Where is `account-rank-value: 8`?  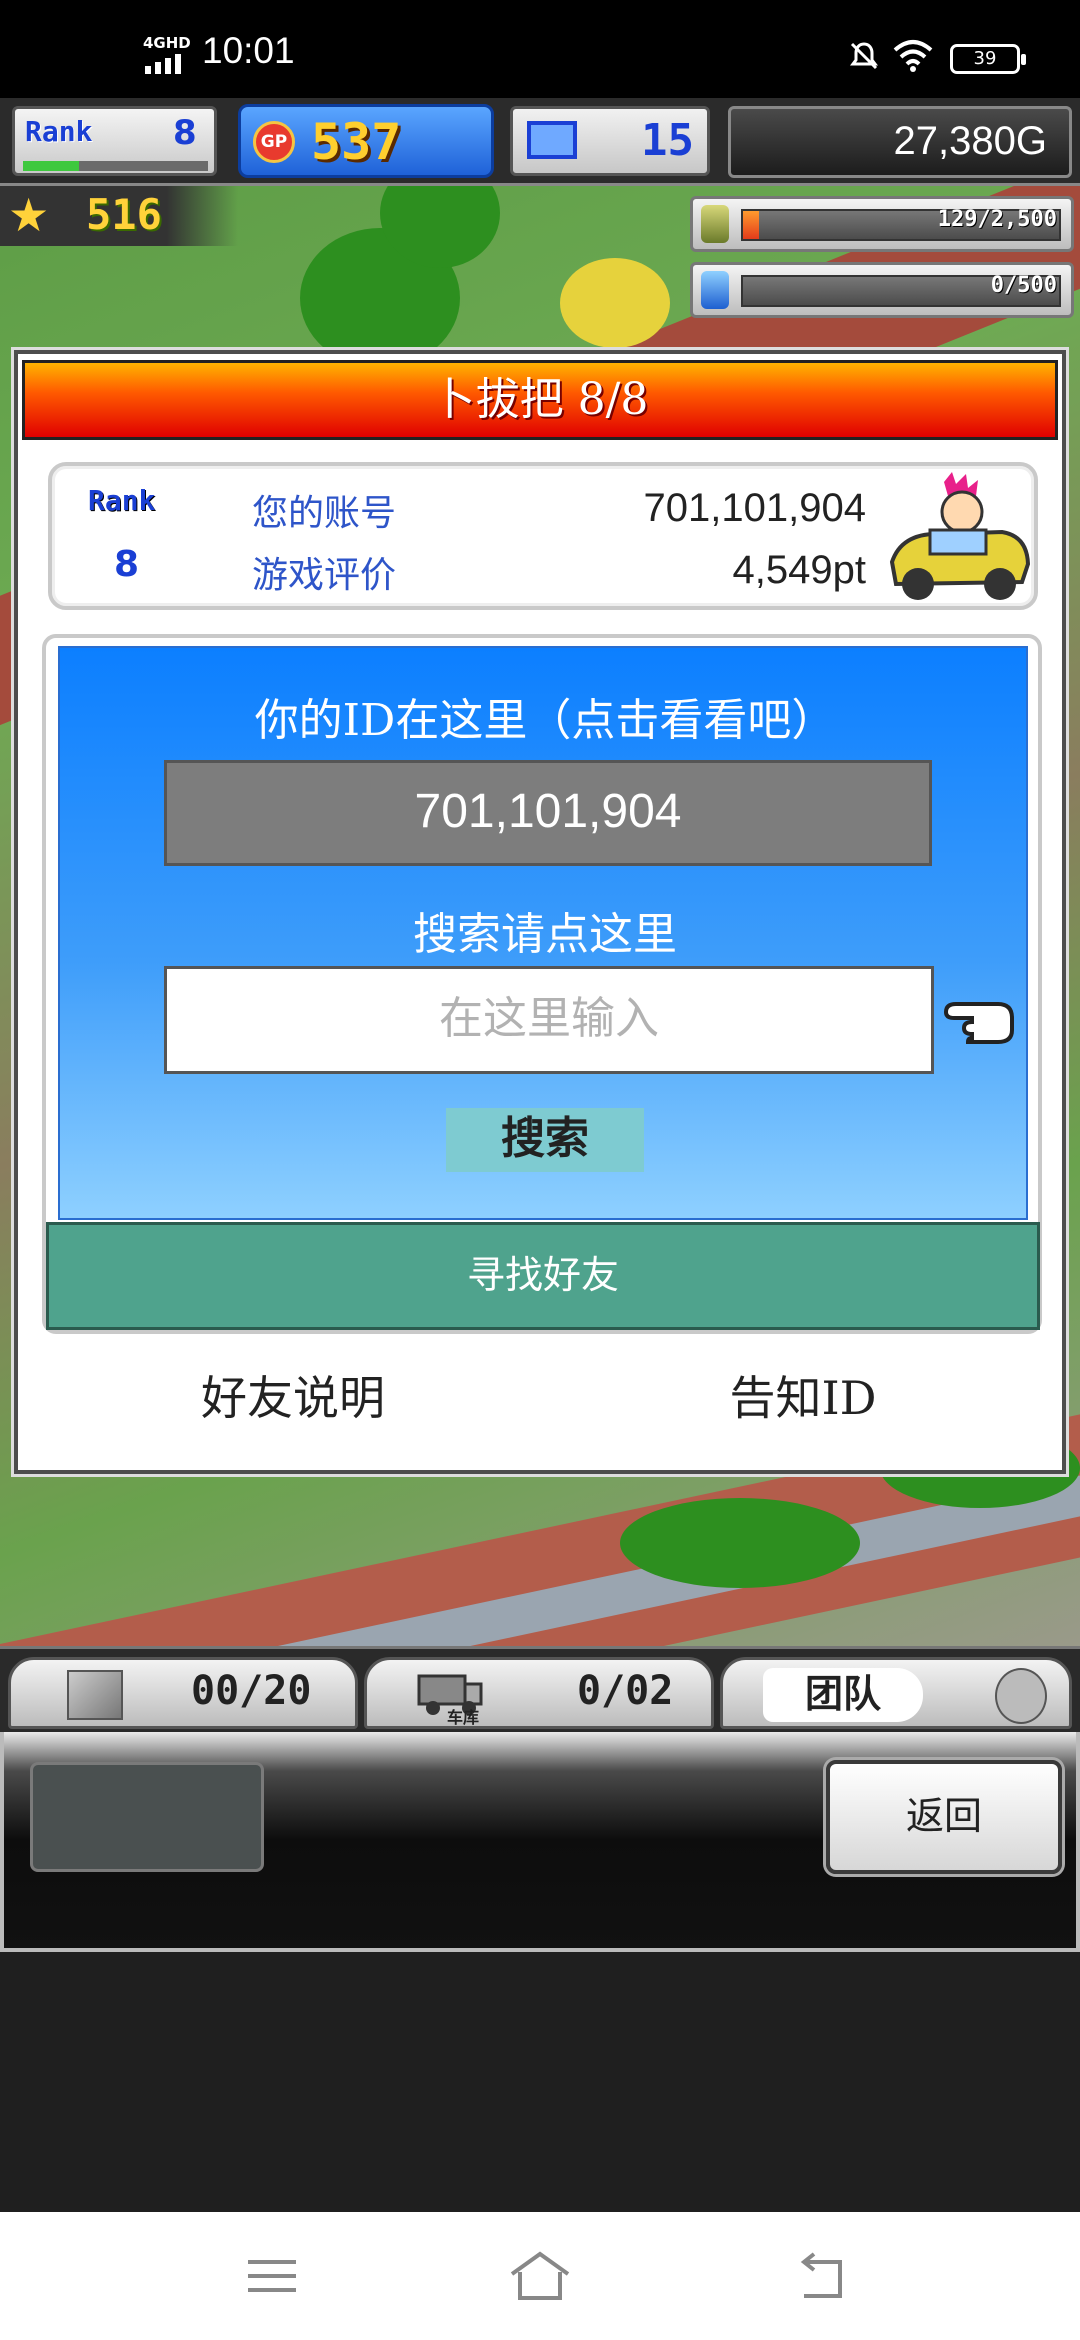 account-rank-value: 8 is located at coordinates (127, 564).